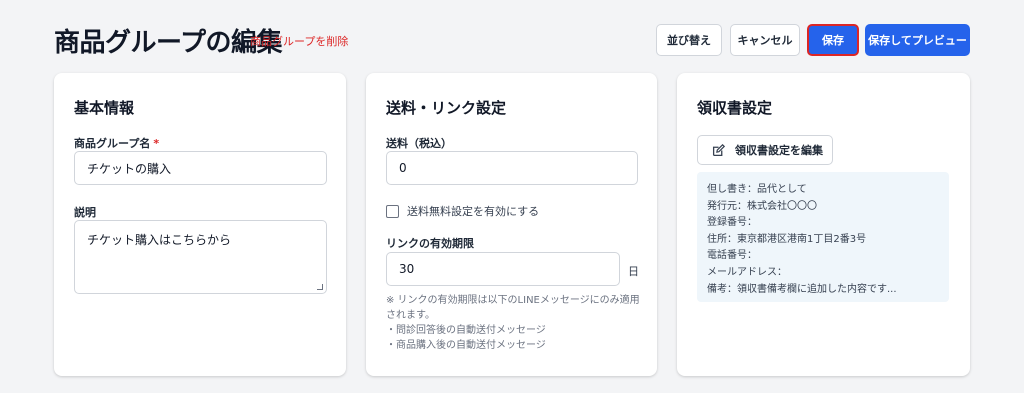 The height and width of the screenshot is (393, 1024). Describe the element at coordinates (392, 211) in the screenshot. I see `free-shipping-checkbox` at that location.